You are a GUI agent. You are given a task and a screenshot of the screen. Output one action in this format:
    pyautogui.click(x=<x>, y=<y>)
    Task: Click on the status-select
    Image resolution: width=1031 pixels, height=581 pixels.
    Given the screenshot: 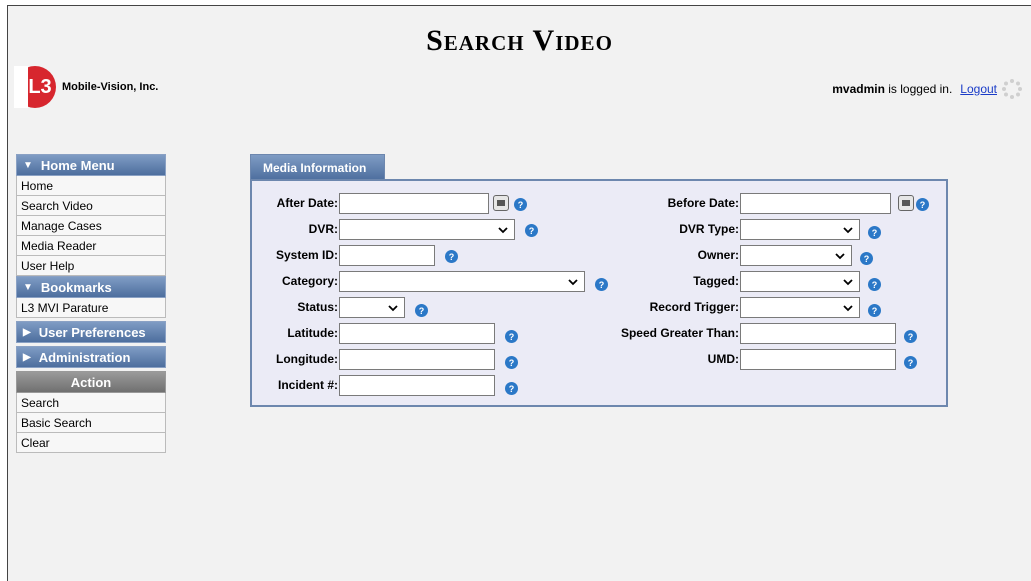 What is the action you would take?
    pyautogui.click(x=372, y=307)
    